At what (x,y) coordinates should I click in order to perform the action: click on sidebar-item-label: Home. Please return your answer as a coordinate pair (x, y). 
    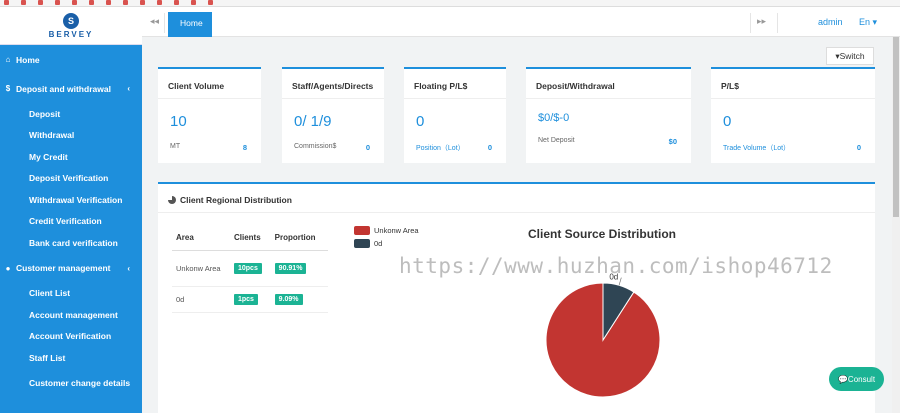
    Looking at the image, I should click on (28, 59).